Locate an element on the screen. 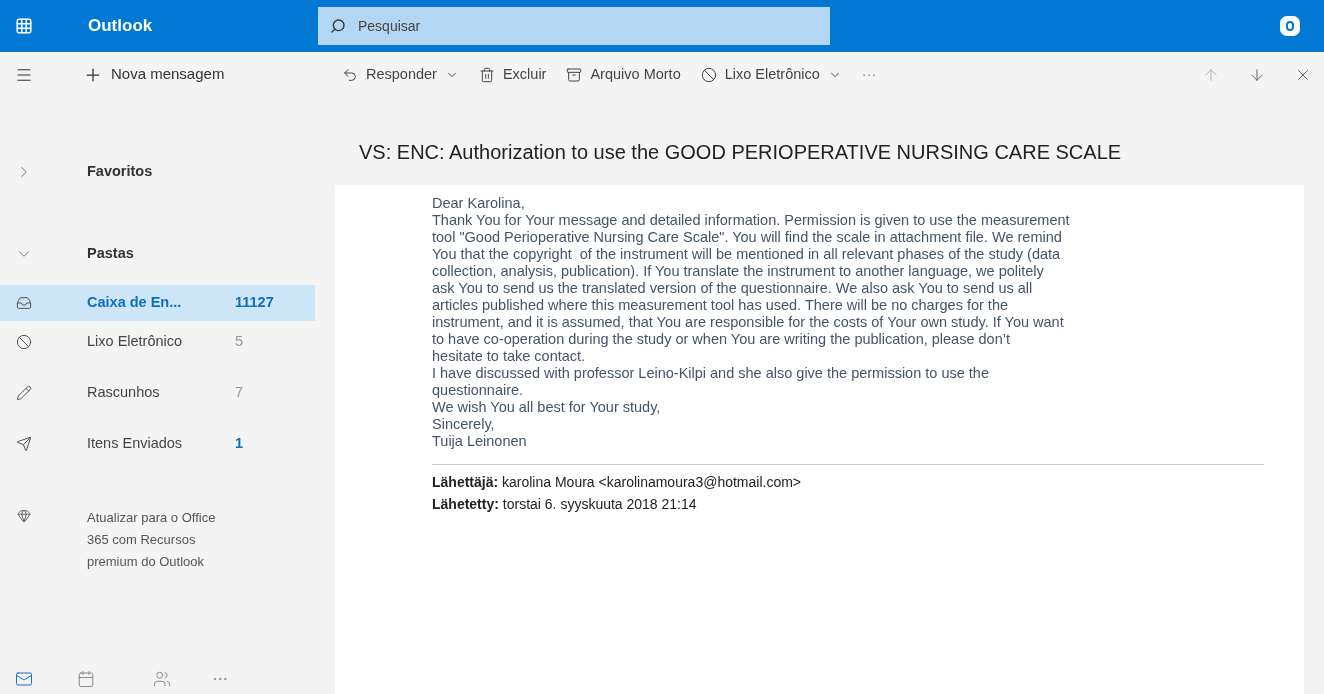  upgrade-link: Atualizar para o Office 365 com Recursos premium do Outlook is located at coordinates (154, 540).